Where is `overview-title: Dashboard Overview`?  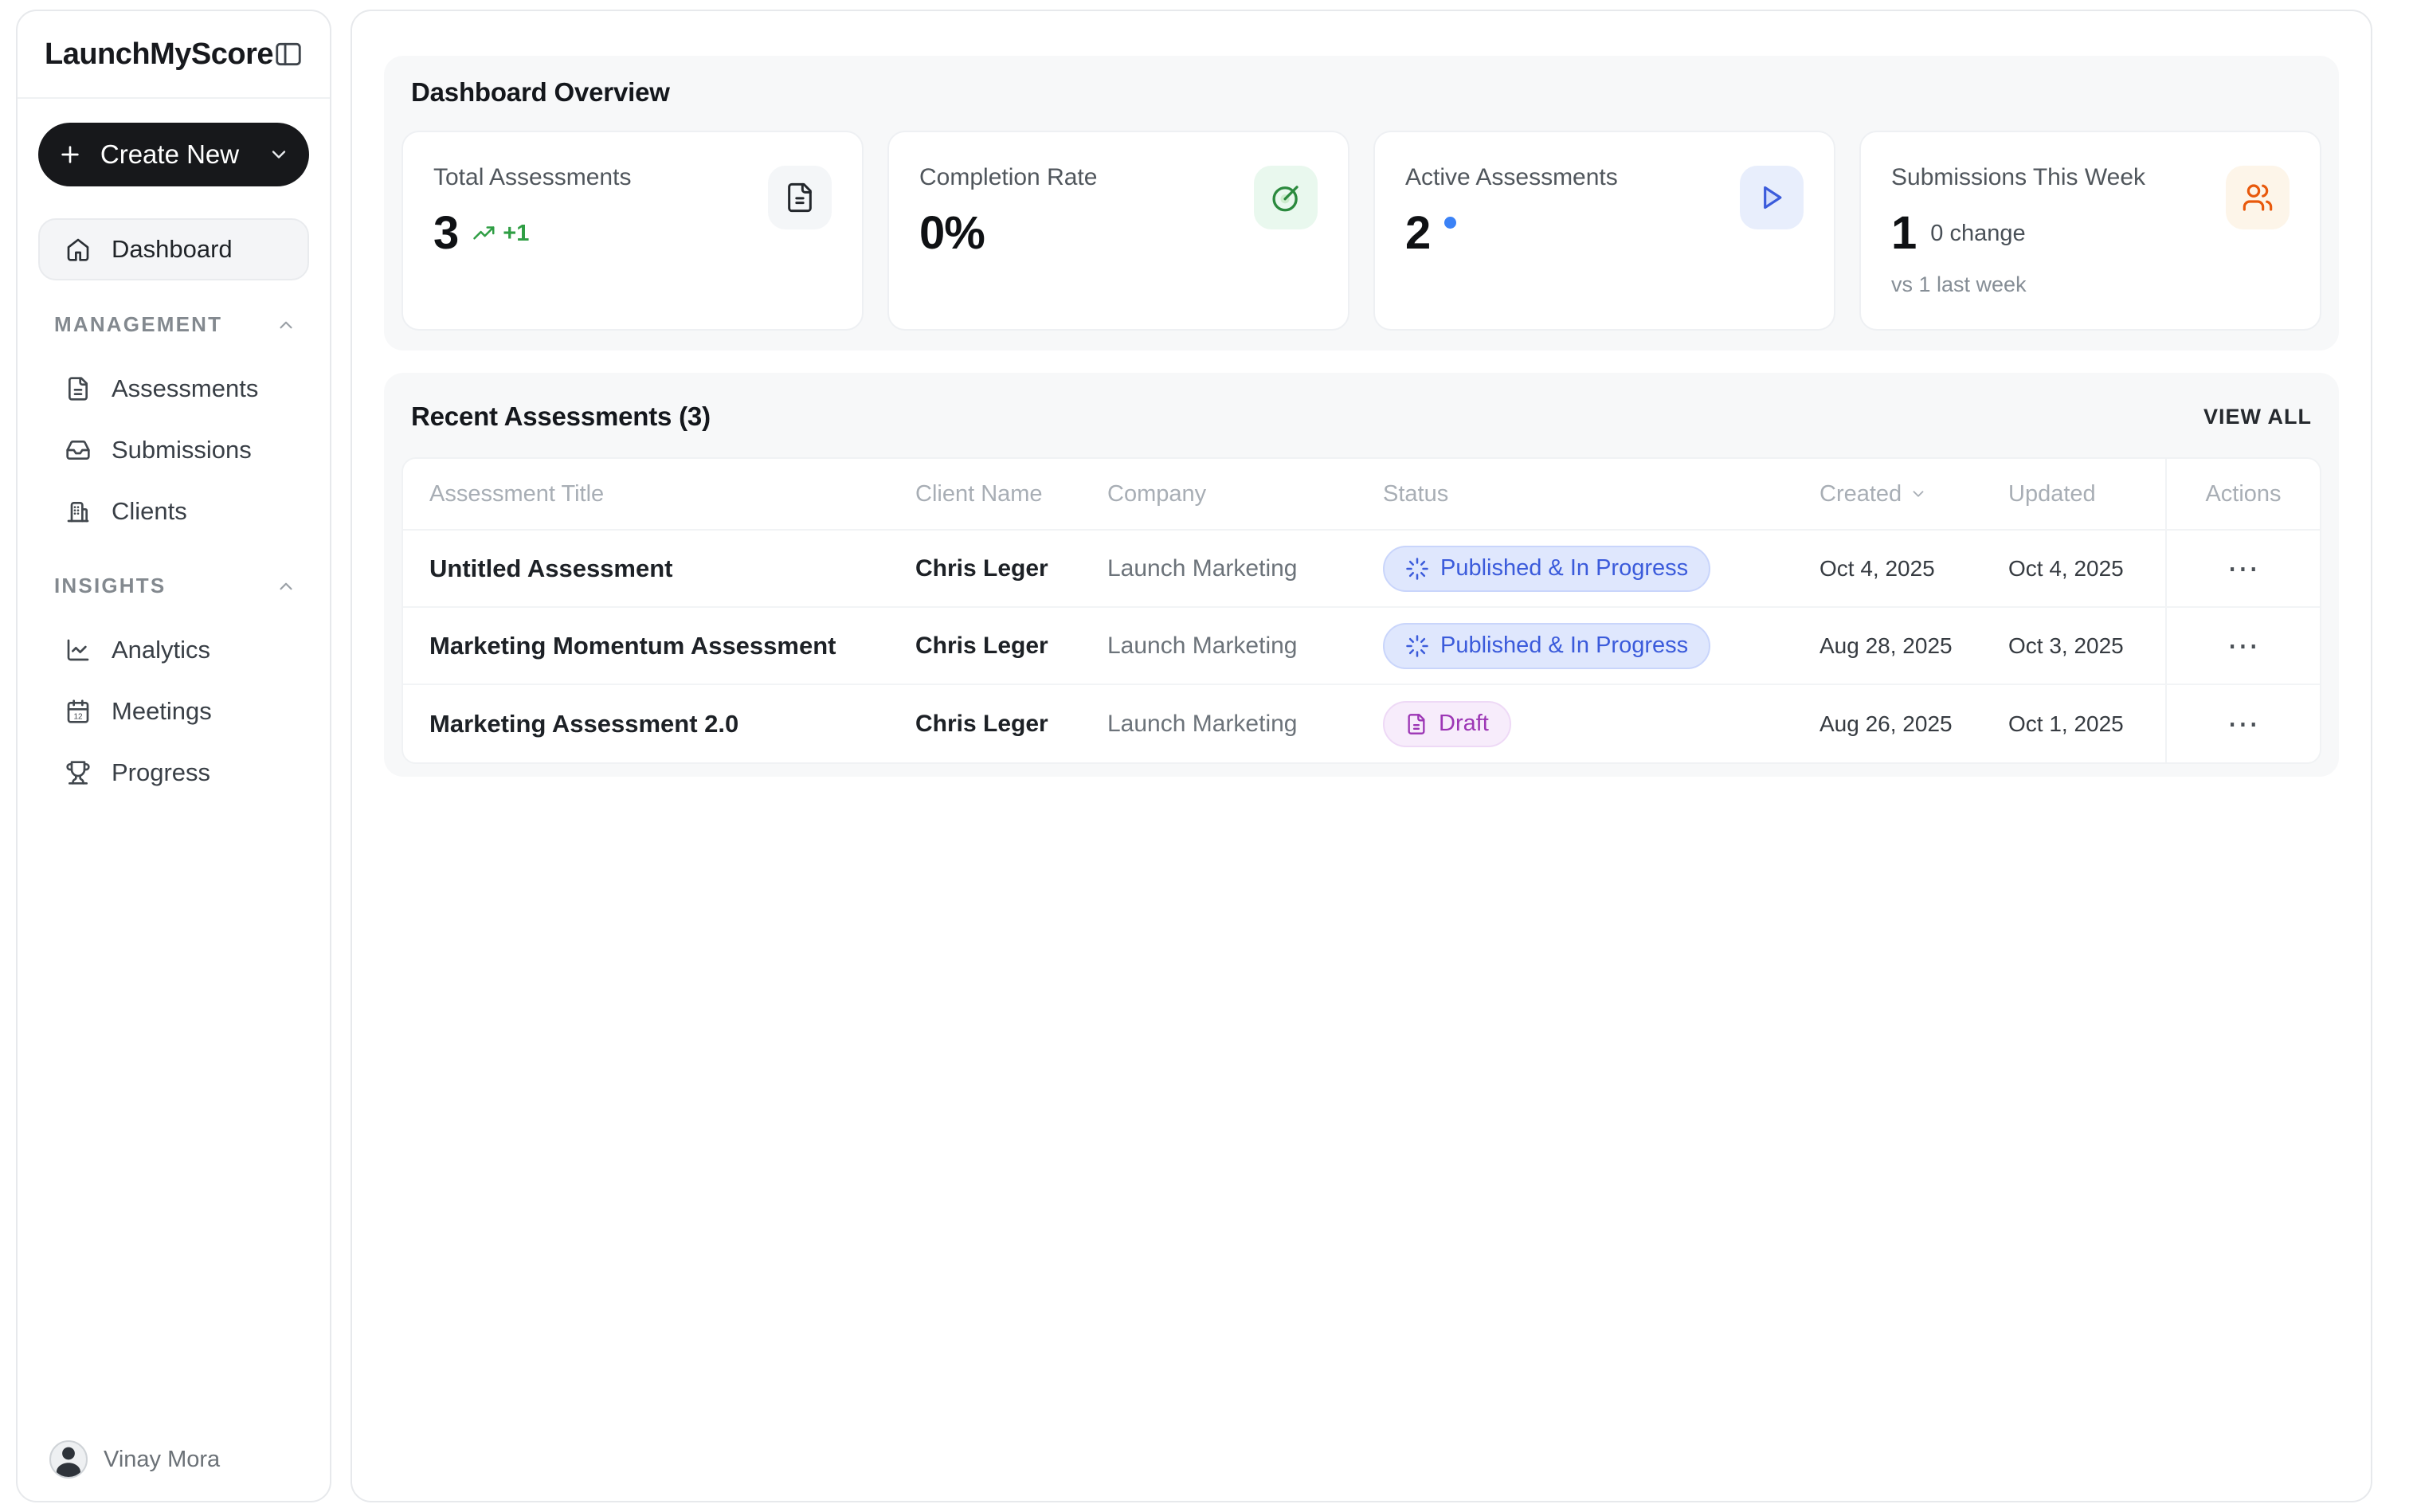
overview-title: Dashboard Overview is located at coordinates (540, 92).